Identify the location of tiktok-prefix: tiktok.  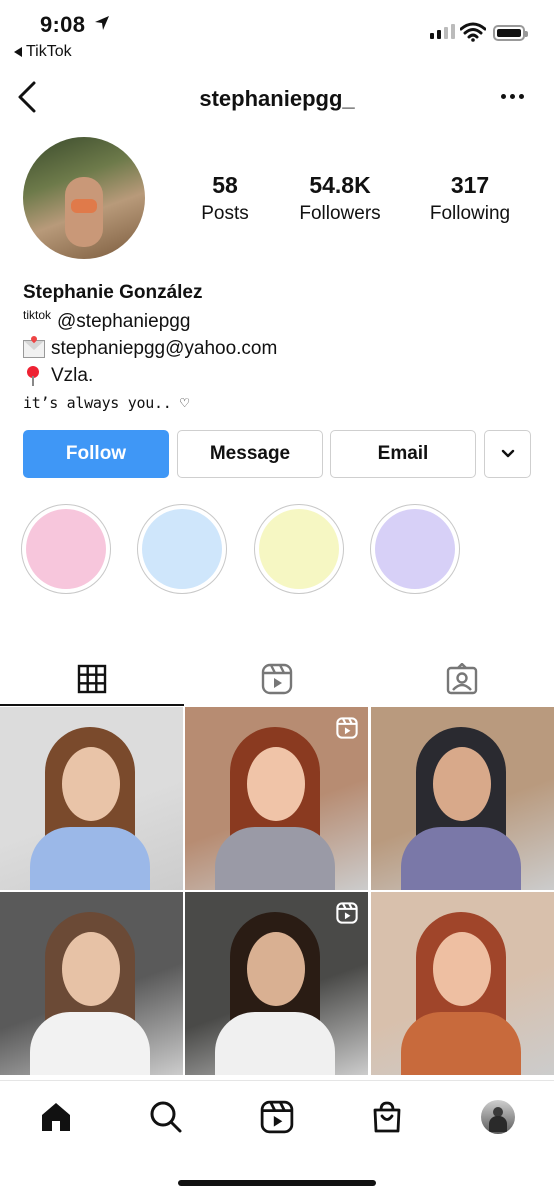
(37, 315).